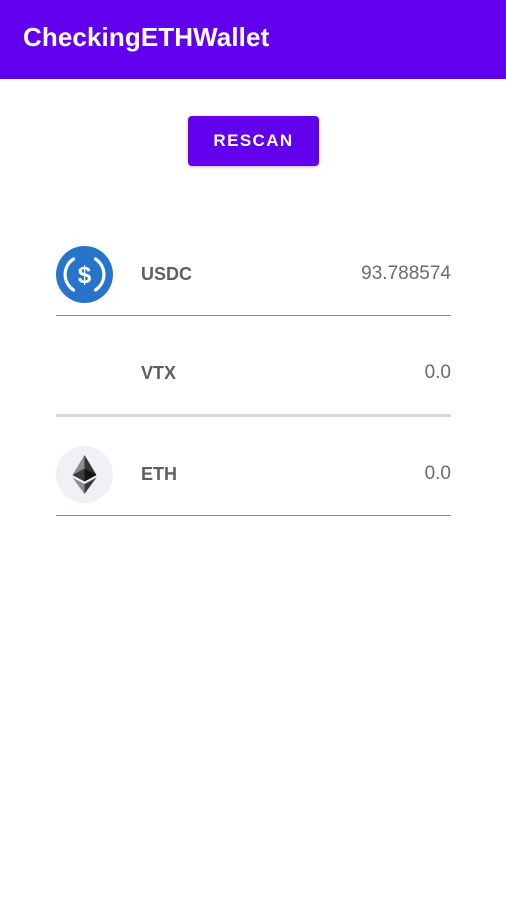 This screenshot has width=506, height=900. I want to click on ethereum-icon, so click(84, 474).